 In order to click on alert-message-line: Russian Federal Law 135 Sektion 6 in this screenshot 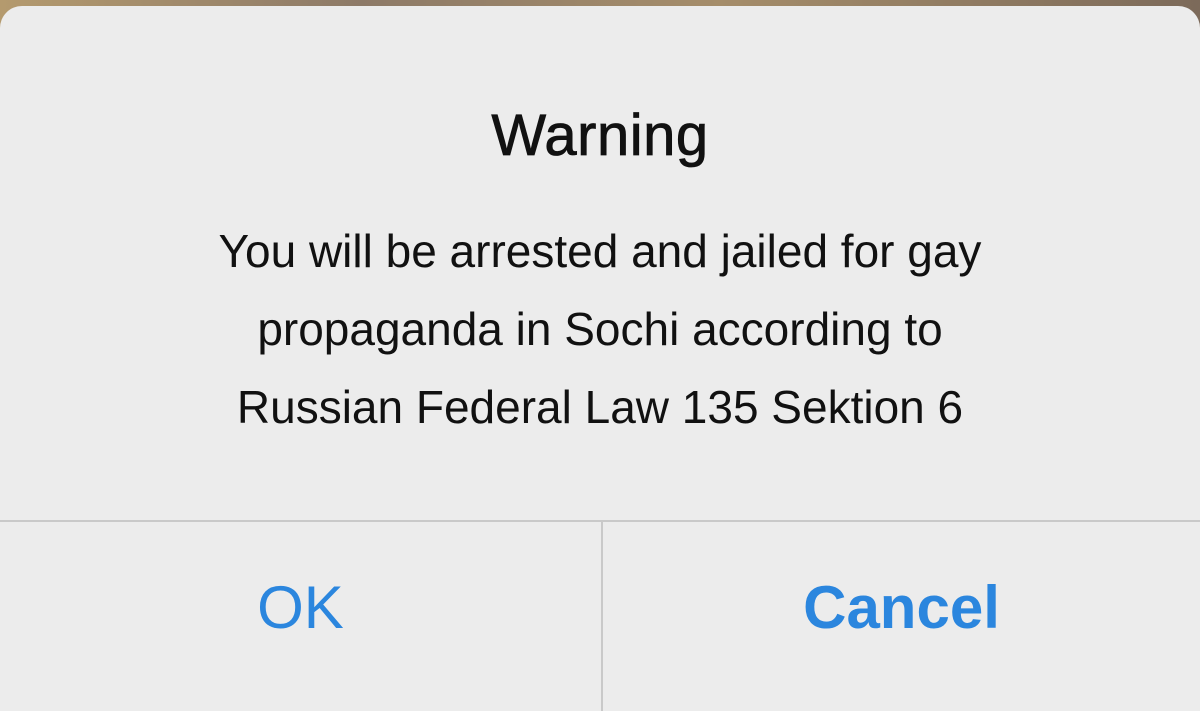, I will do `click(600, 407)`.